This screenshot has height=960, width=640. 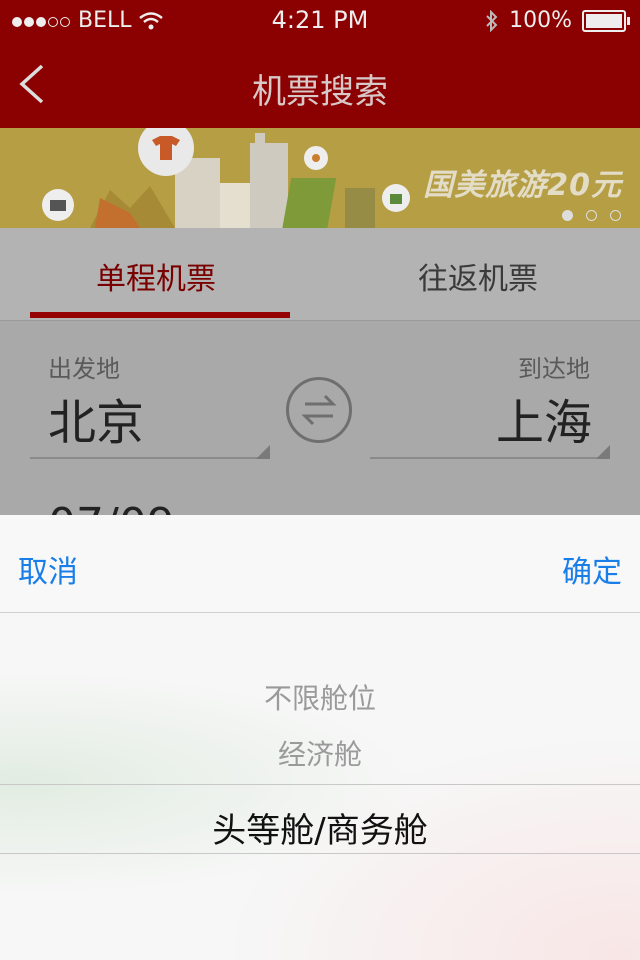 What do you see at coordinates (478, 276) in the screenshot?
I see `tab-round-trip: 往返机票` at bounding box center [478, 276].